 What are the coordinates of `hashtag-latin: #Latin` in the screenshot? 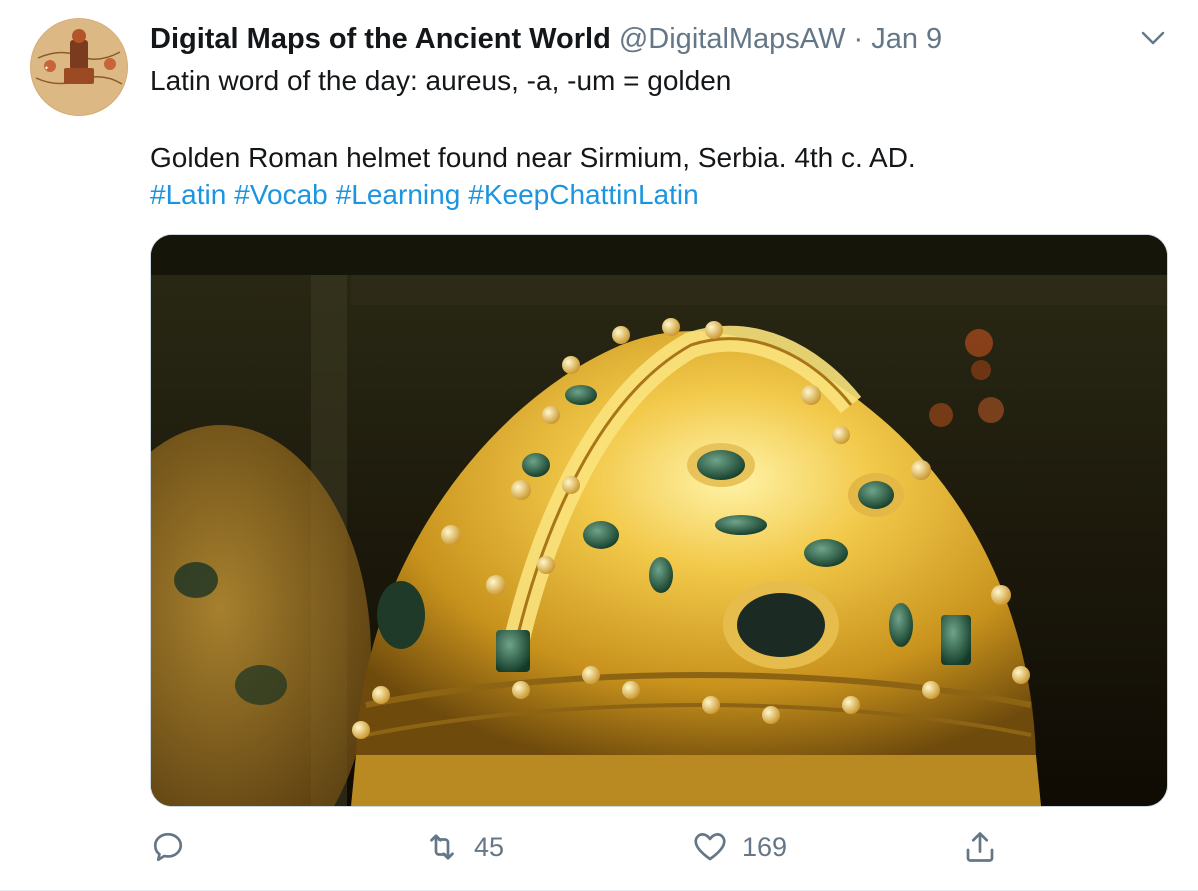 It's located at (188, 194).